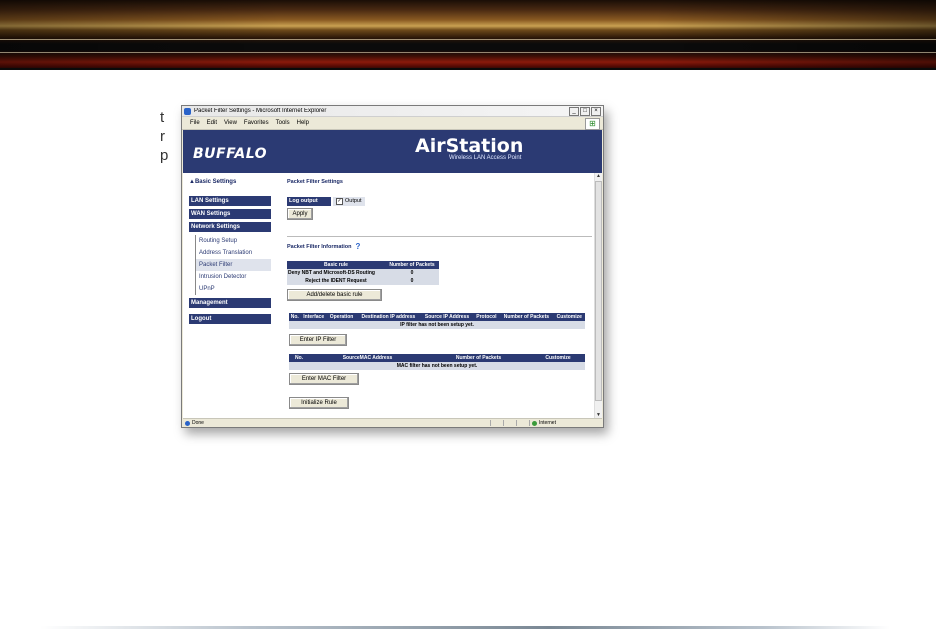 The width and height of the screenshot is (936, 629). I want to click on menu-edit: Edit, so click(212, 123).